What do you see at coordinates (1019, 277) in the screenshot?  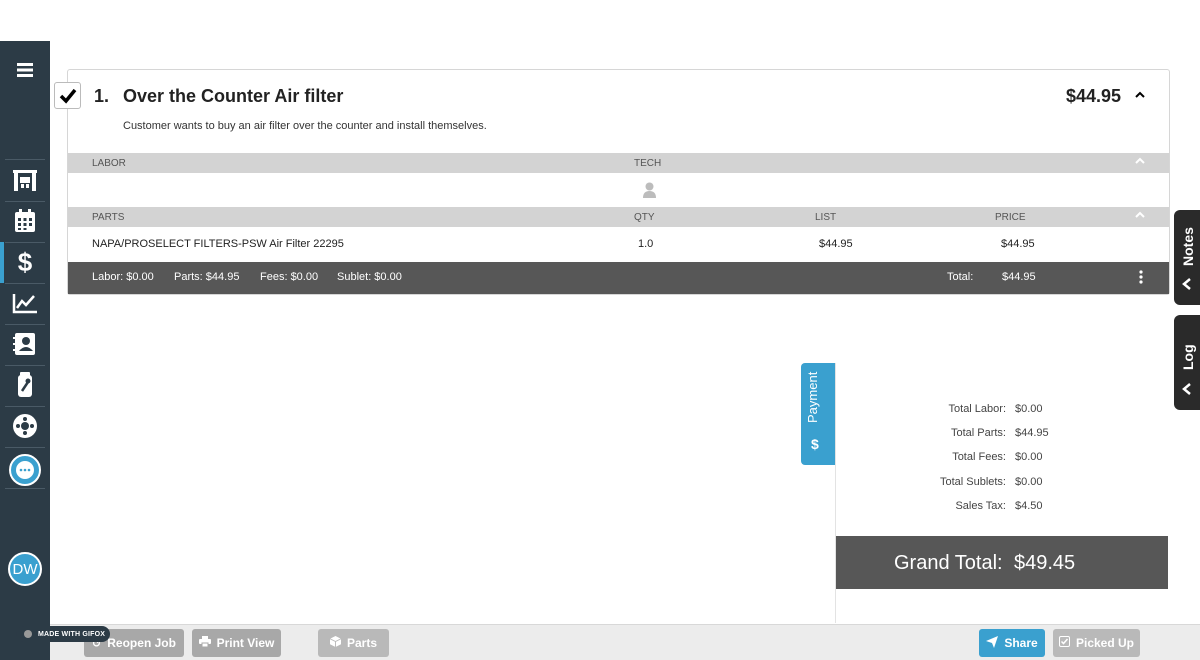 I see `total-value: $44.95` at bounding box center [1019, 277].